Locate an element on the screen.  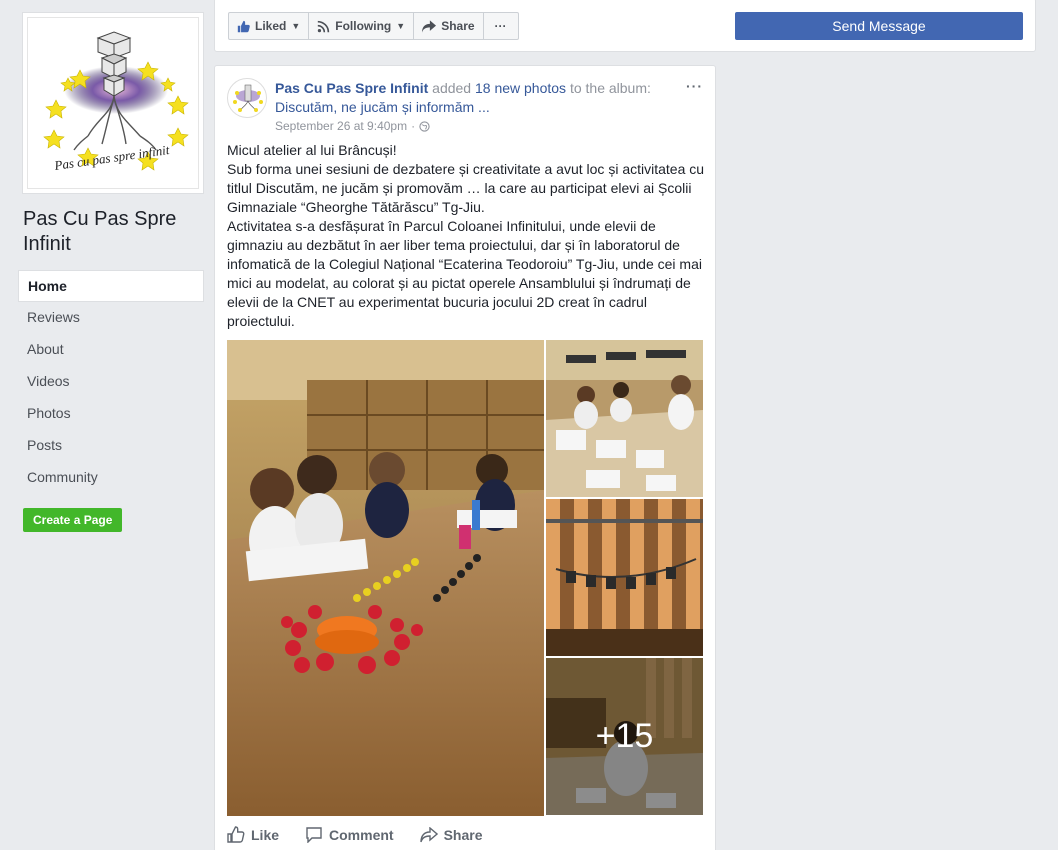
share-post-button: Share is located at coordinates (451, 834).